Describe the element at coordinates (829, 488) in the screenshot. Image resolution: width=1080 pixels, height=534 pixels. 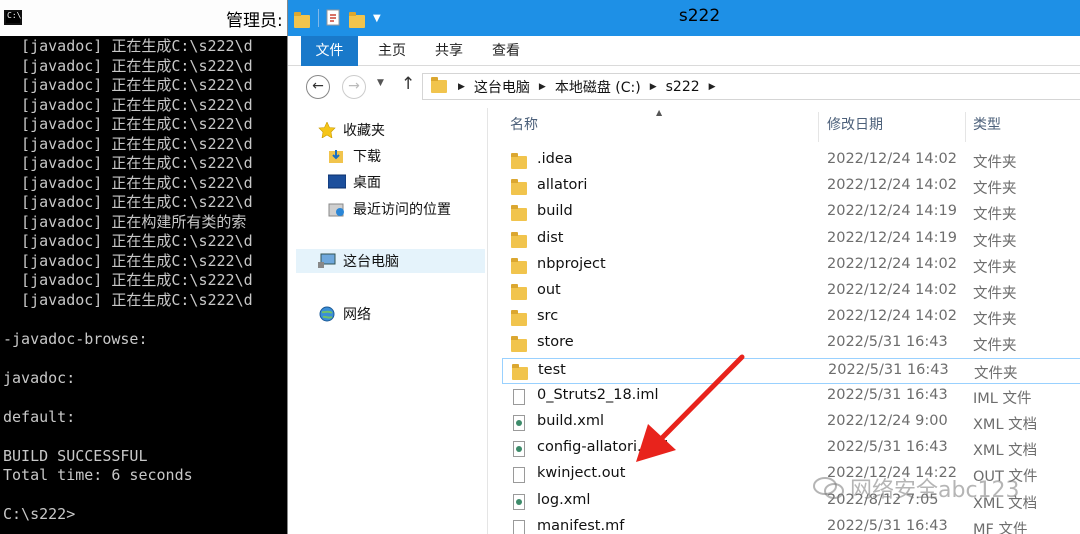
I see `wechat-icon` at that location.